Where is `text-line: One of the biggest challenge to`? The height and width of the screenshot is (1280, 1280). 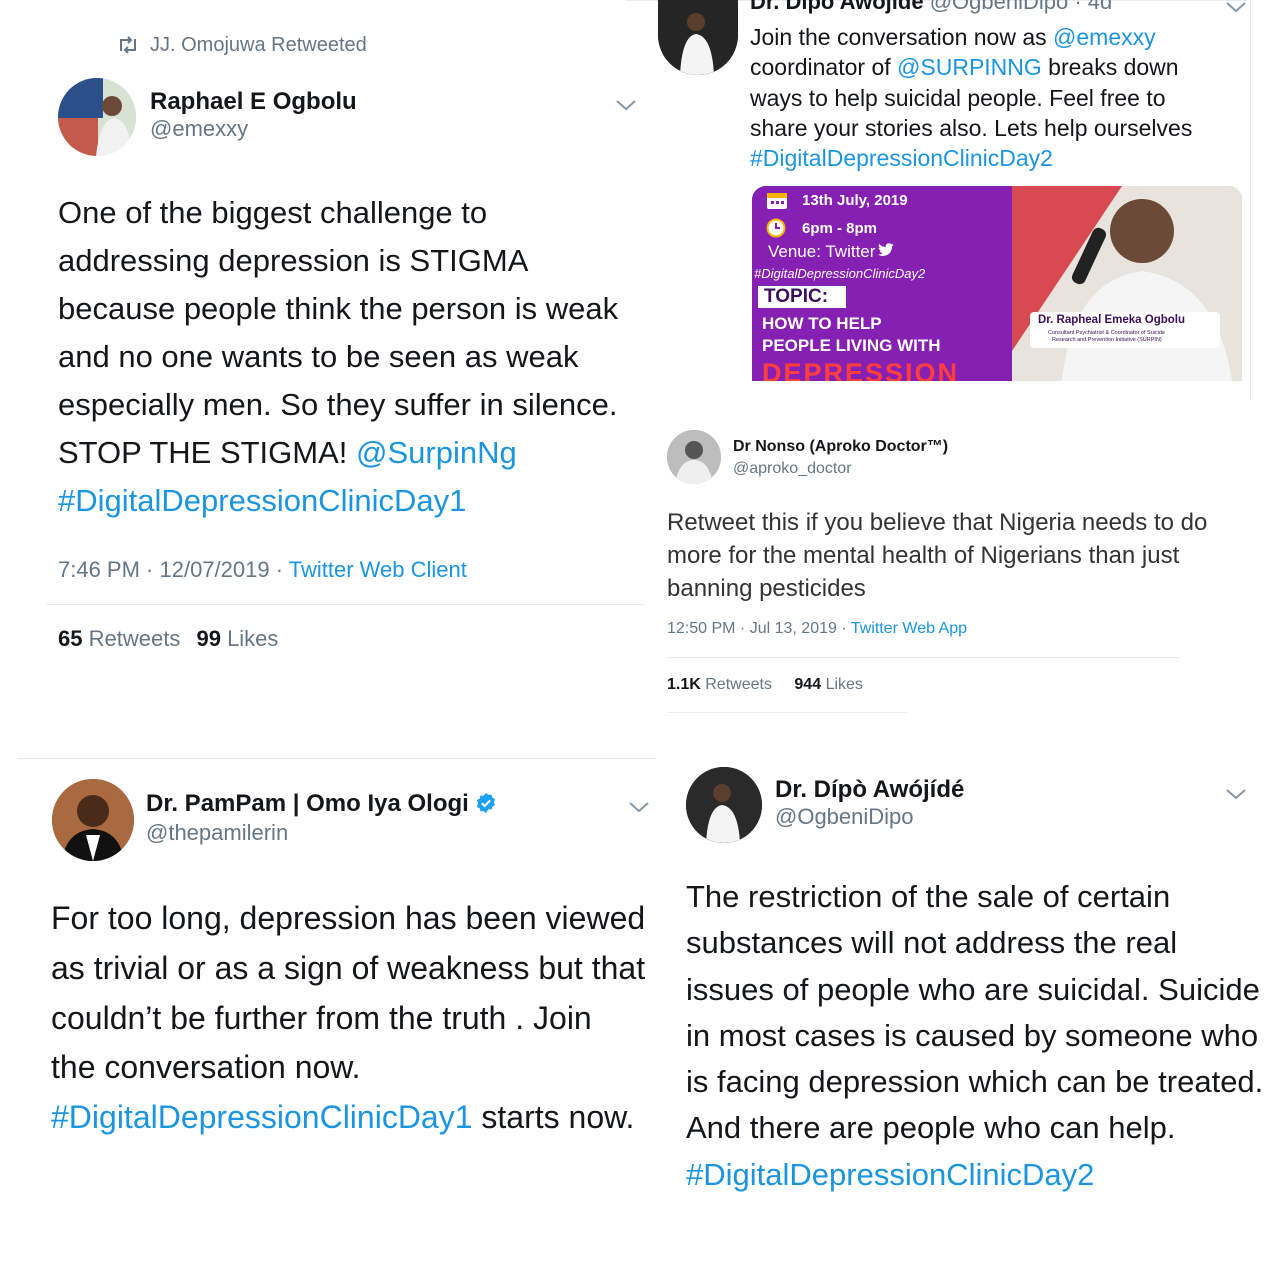
text-line: One of the biggest challenge to is located at coordinates (273, 212).